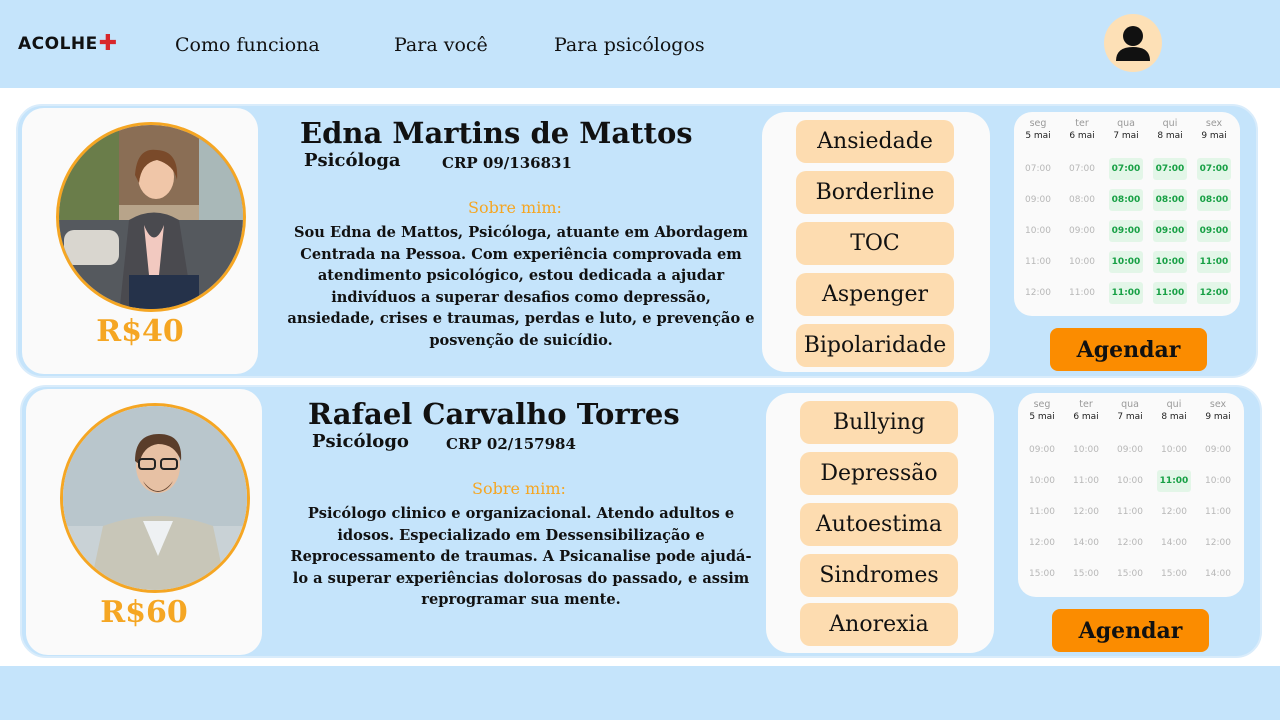 This screenshot has height=720, width=1280. I want to click on professional-role: Psicóloga, so click(352, 160).